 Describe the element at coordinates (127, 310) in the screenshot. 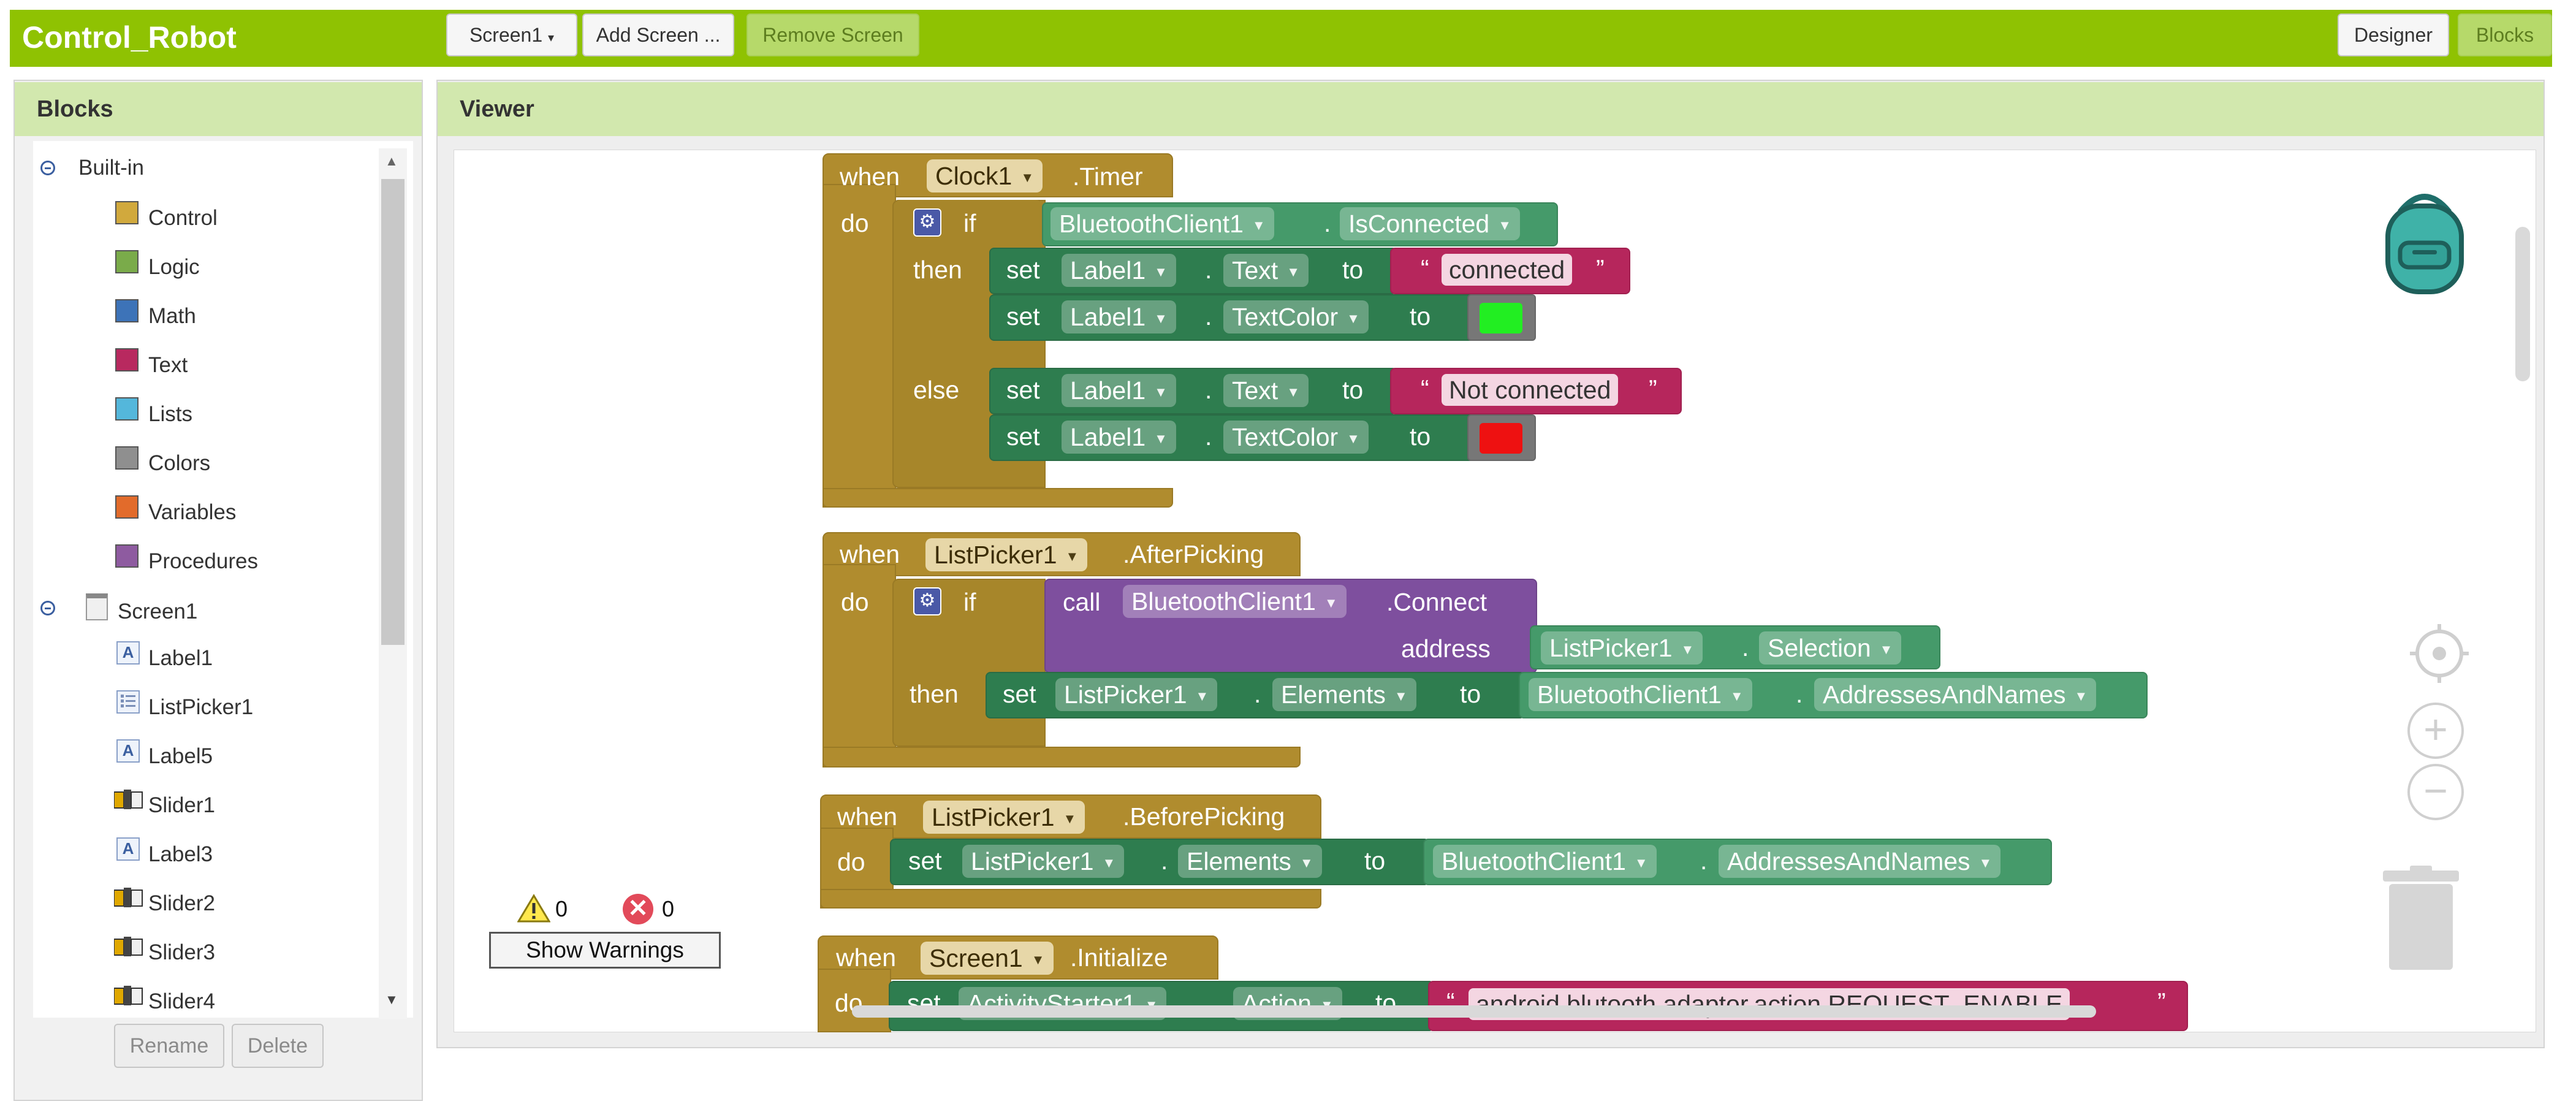

I see `math-drawer-color-icon` at that location.